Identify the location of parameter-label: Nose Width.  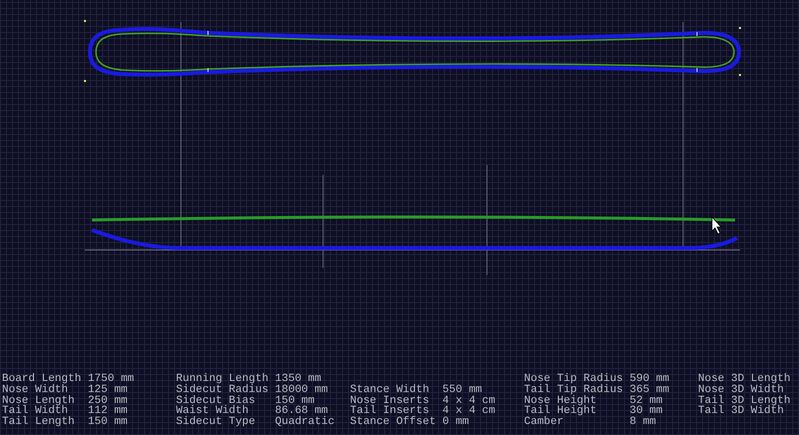
(35, 390).